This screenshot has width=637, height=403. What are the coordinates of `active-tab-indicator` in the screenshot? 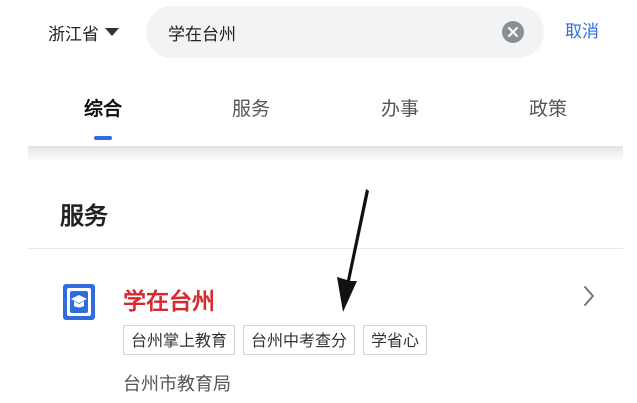 It's located at (103, 138).